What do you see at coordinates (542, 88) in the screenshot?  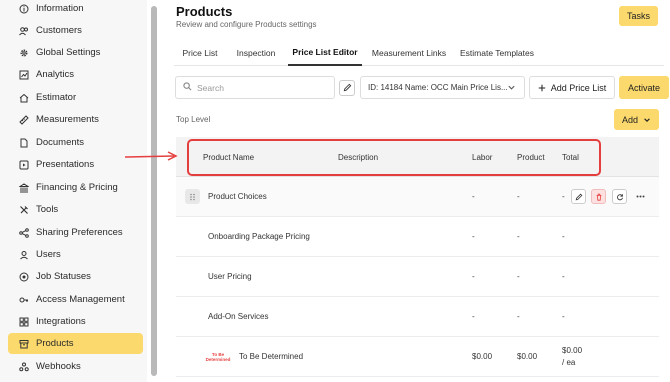 I see `plus-icon` at bounding box center [542, 88].